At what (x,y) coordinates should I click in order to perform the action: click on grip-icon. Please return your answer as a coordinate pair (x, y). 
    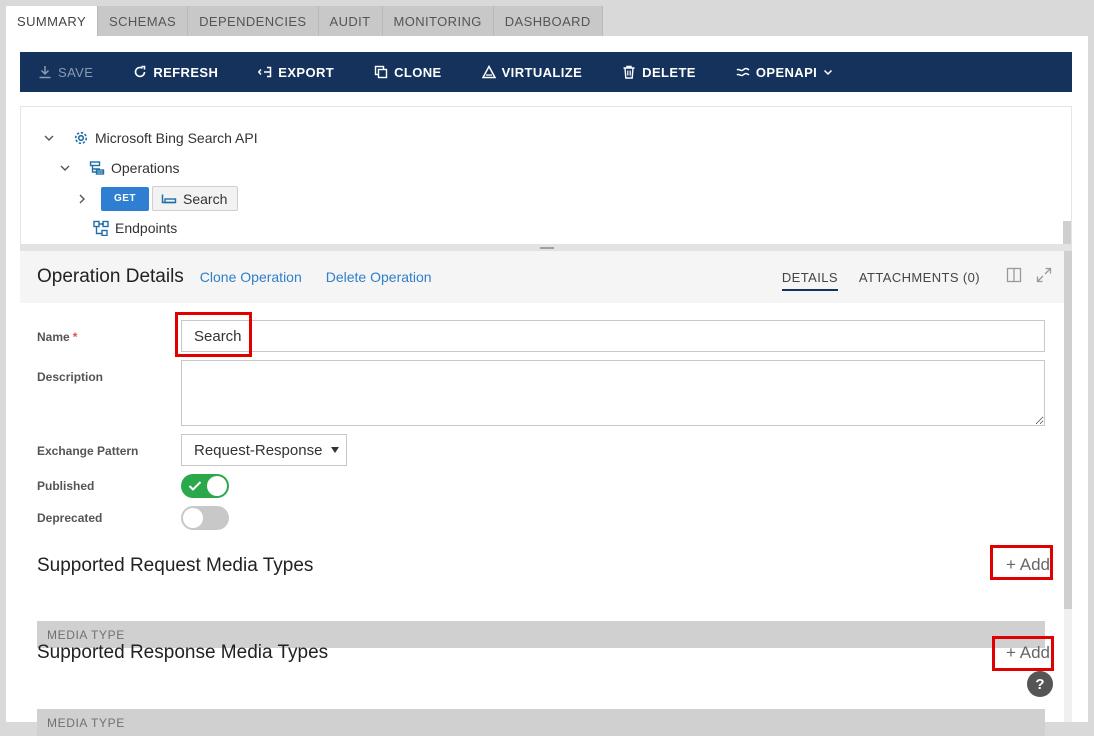
    Looking at the image, I should click on (547, 248).